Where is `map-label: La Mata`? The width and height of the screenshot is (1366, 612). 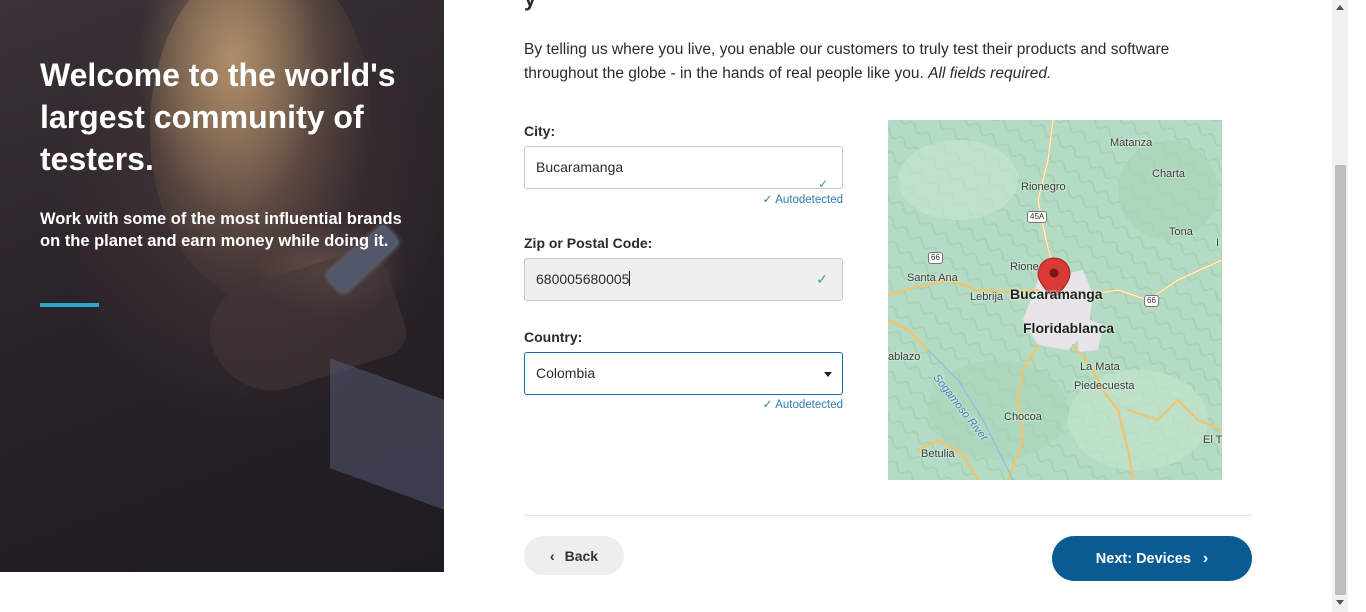 map-label: La Mata is located at coordinates (1100, 367).